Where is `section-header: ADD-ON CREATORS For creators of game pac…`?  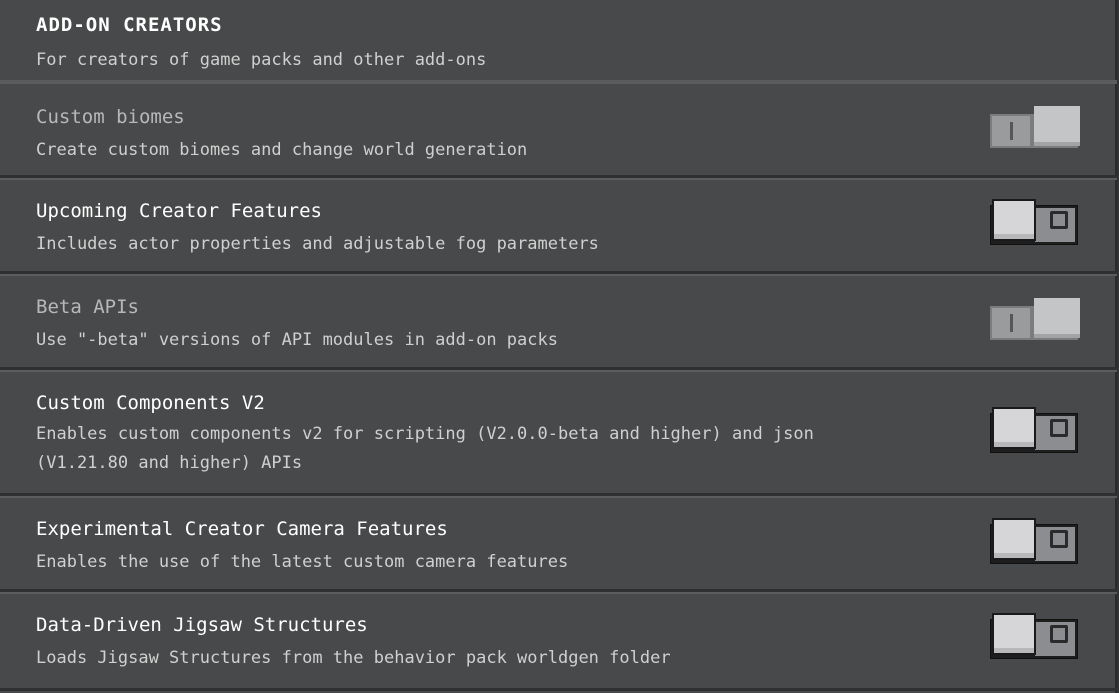
section-header: ADD-ON CREATORS For creators of game pac… is located at coordinates (558, 41).